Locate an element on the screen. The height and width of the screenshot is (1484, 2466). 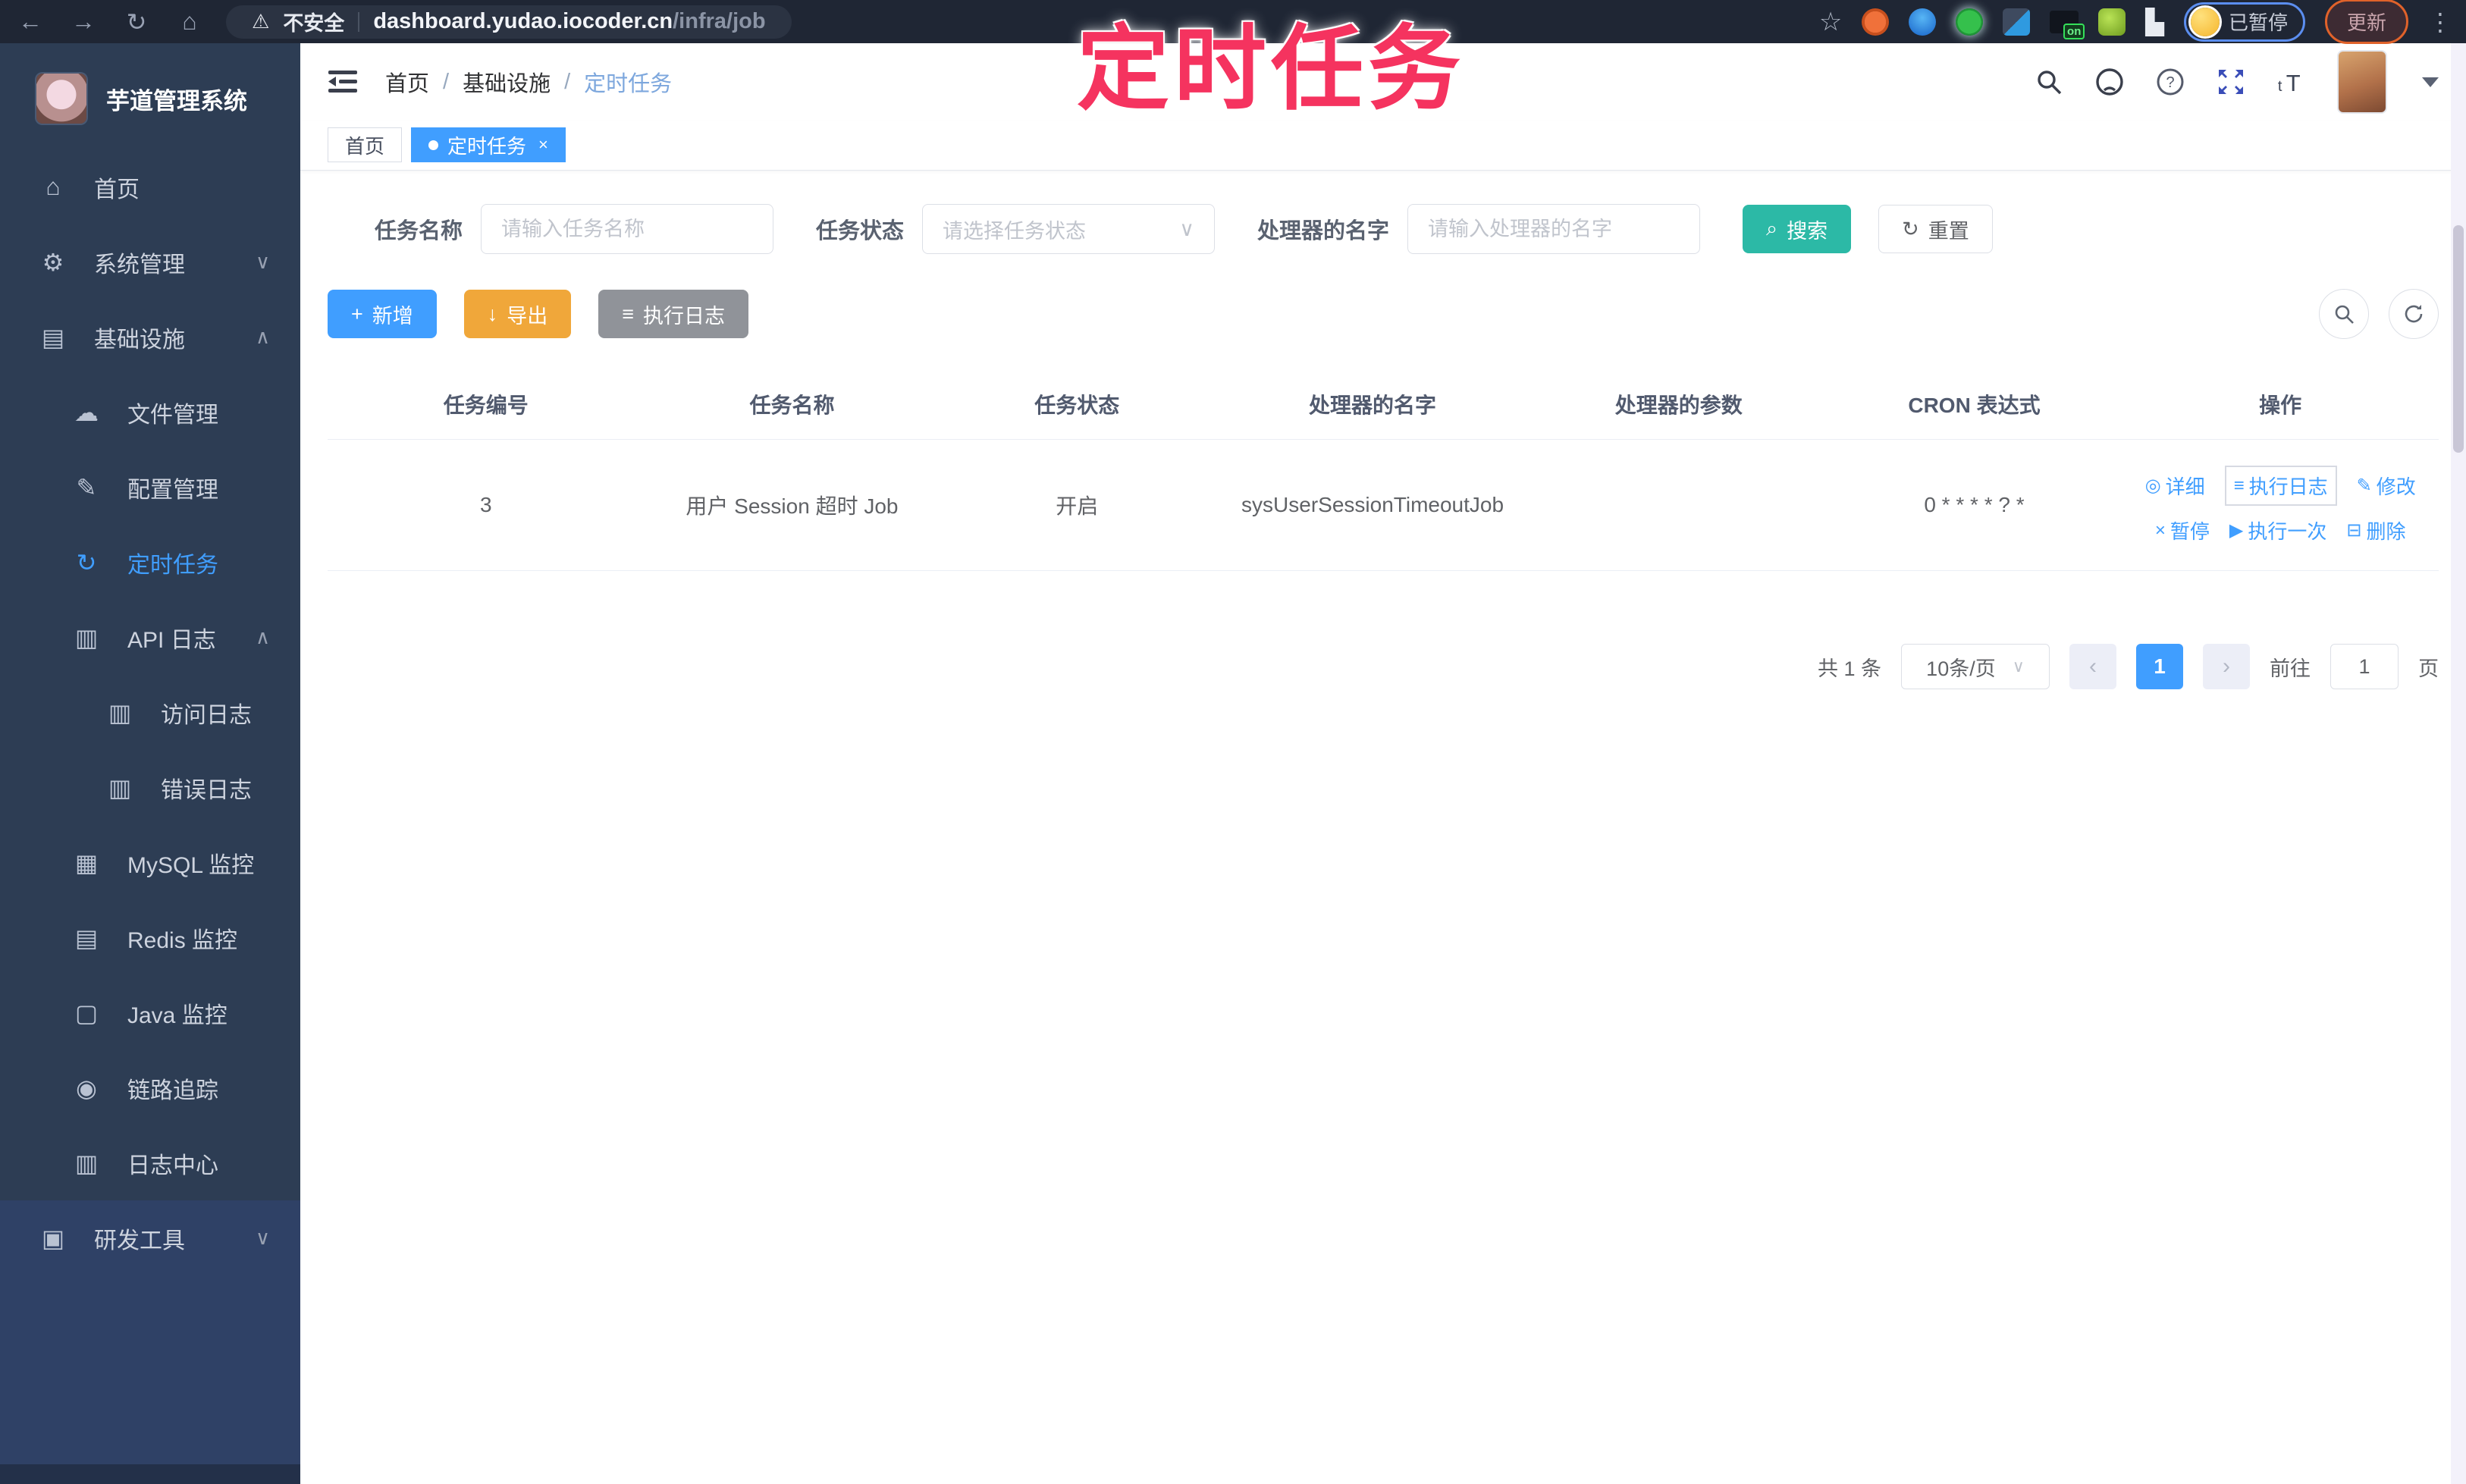
run-once-link: ▶ 执行一次 is located at coordinates (2277, 530).